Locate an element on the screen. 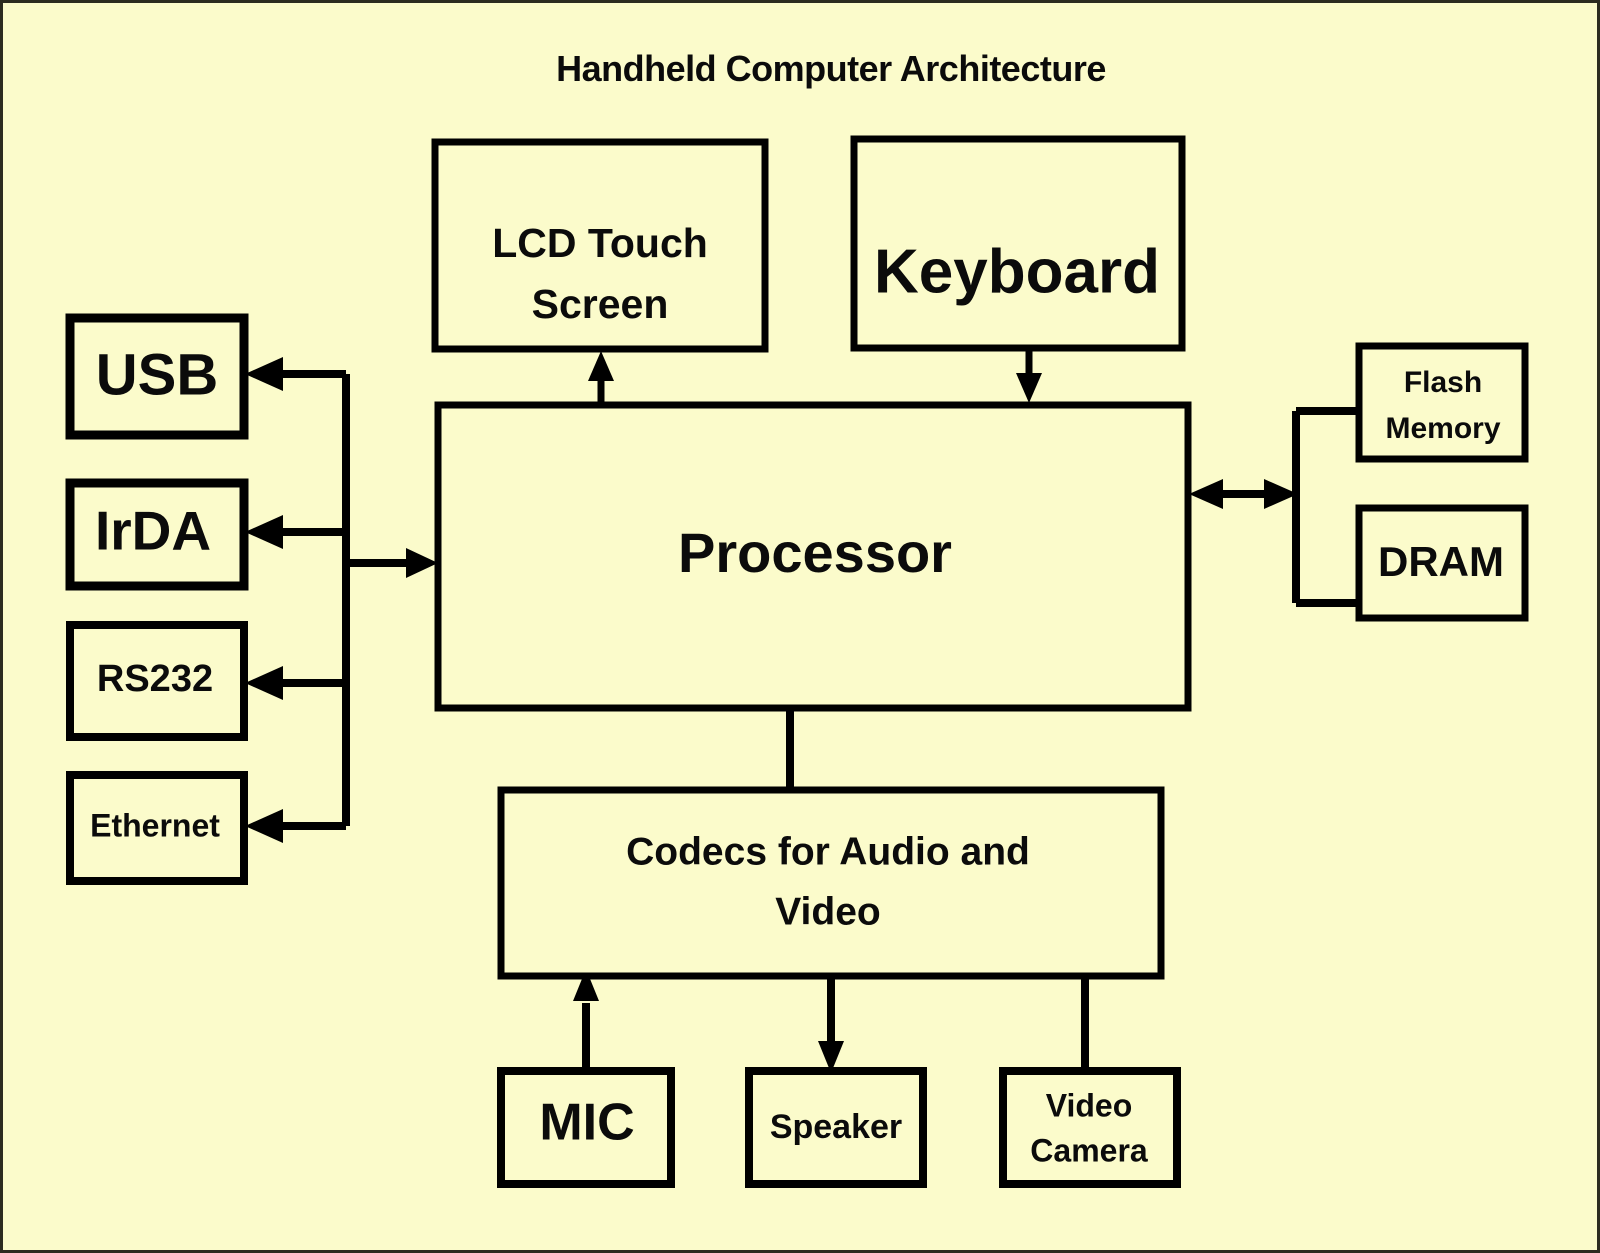 Image resolution: width=1600 pixels, height=1253 pixels. ethernet-label: Ethernet is located at coordinates (155, 825).